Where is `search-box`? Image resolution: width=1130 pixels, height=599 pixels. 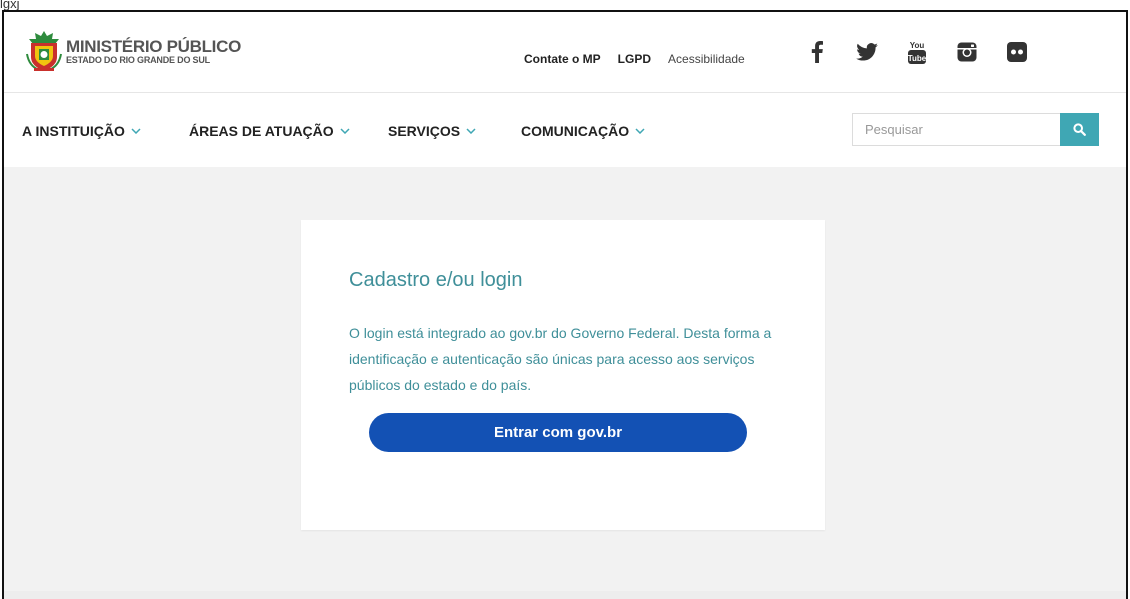
search-box is located at coordinates (975, 129).